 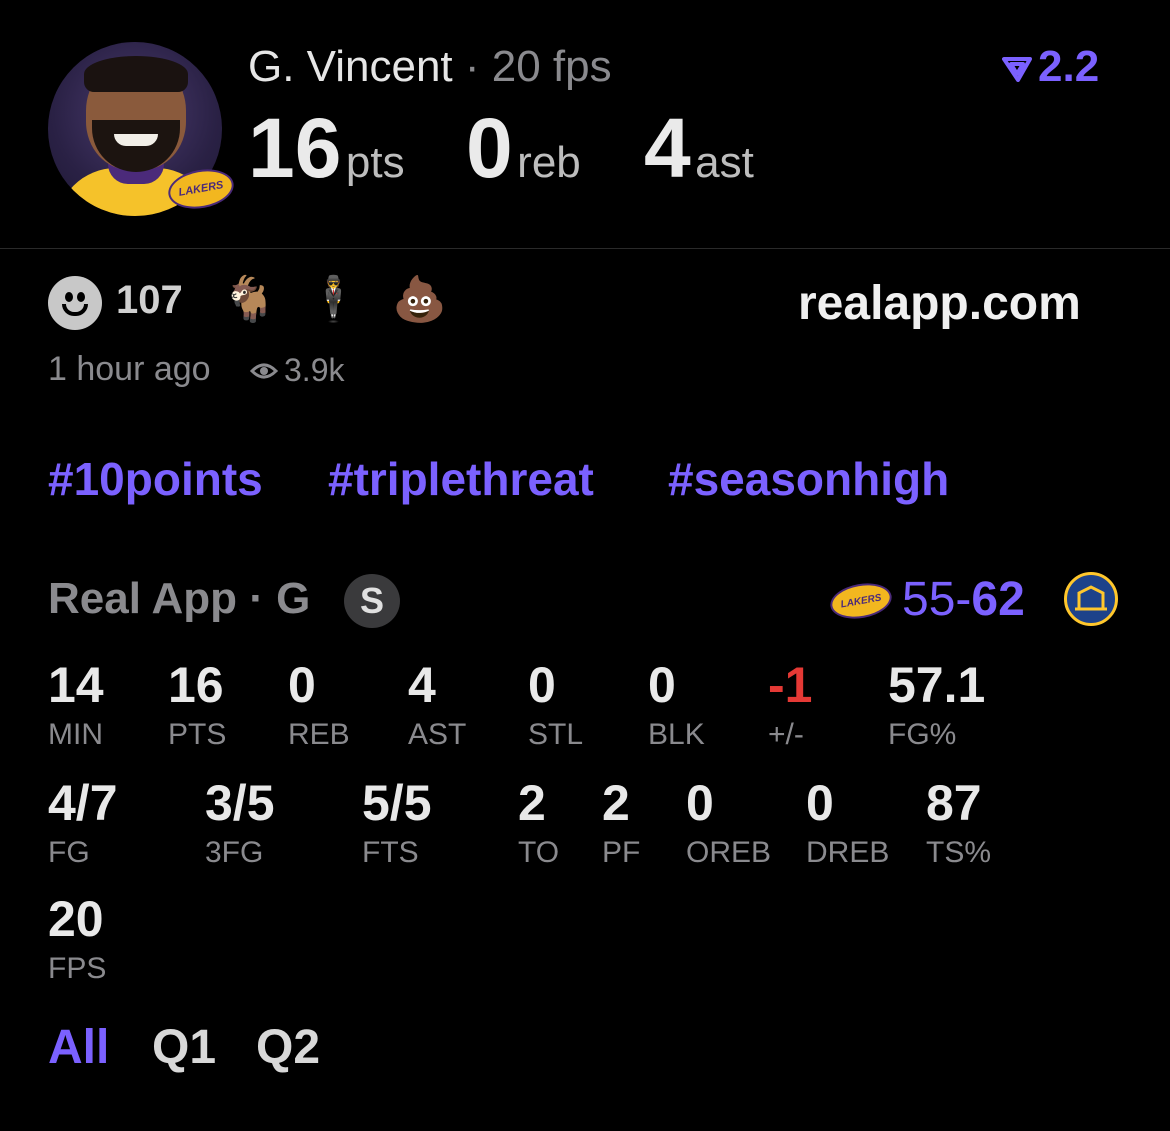 What do you see at coordinates (542, 685) in the screenshot?
I see `stat-value-stl: 0` at bounding box center [542, 685].